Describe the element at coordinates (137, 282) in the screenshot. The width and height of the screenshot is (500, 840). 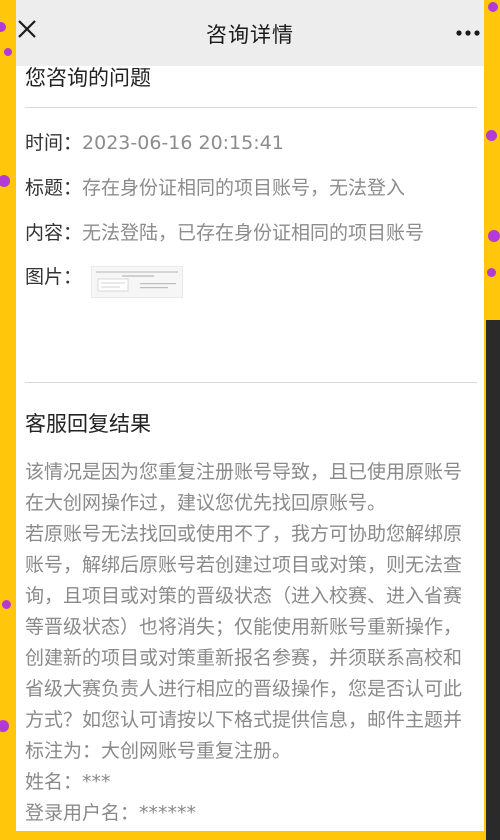
I see `attachment-thumbnail` at that location.